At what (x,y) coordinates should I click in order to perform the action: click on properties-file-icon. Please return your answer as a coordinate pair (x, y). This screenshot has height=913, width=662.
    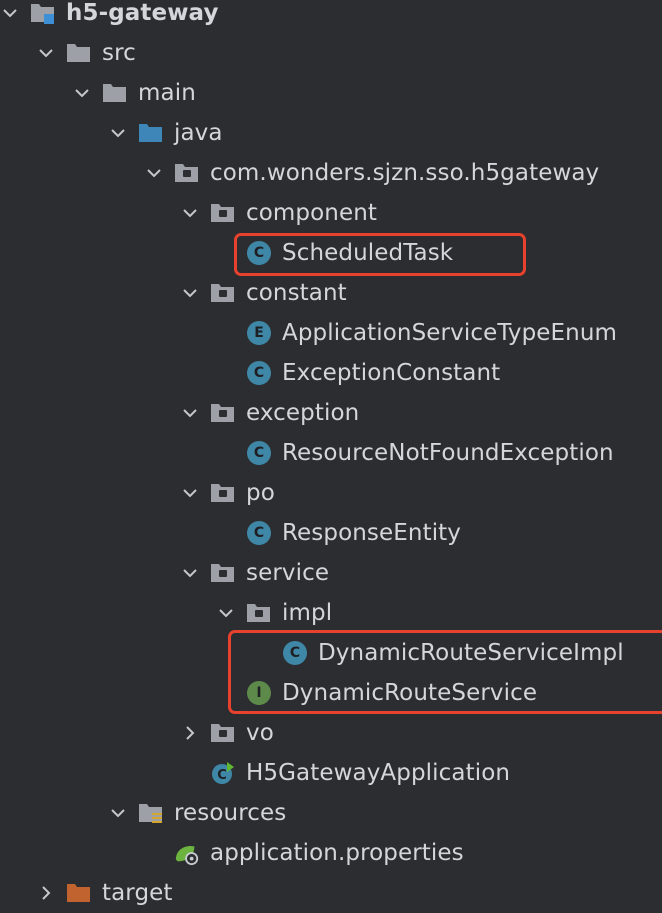
    Looking at the image, I should click on (187, 853).